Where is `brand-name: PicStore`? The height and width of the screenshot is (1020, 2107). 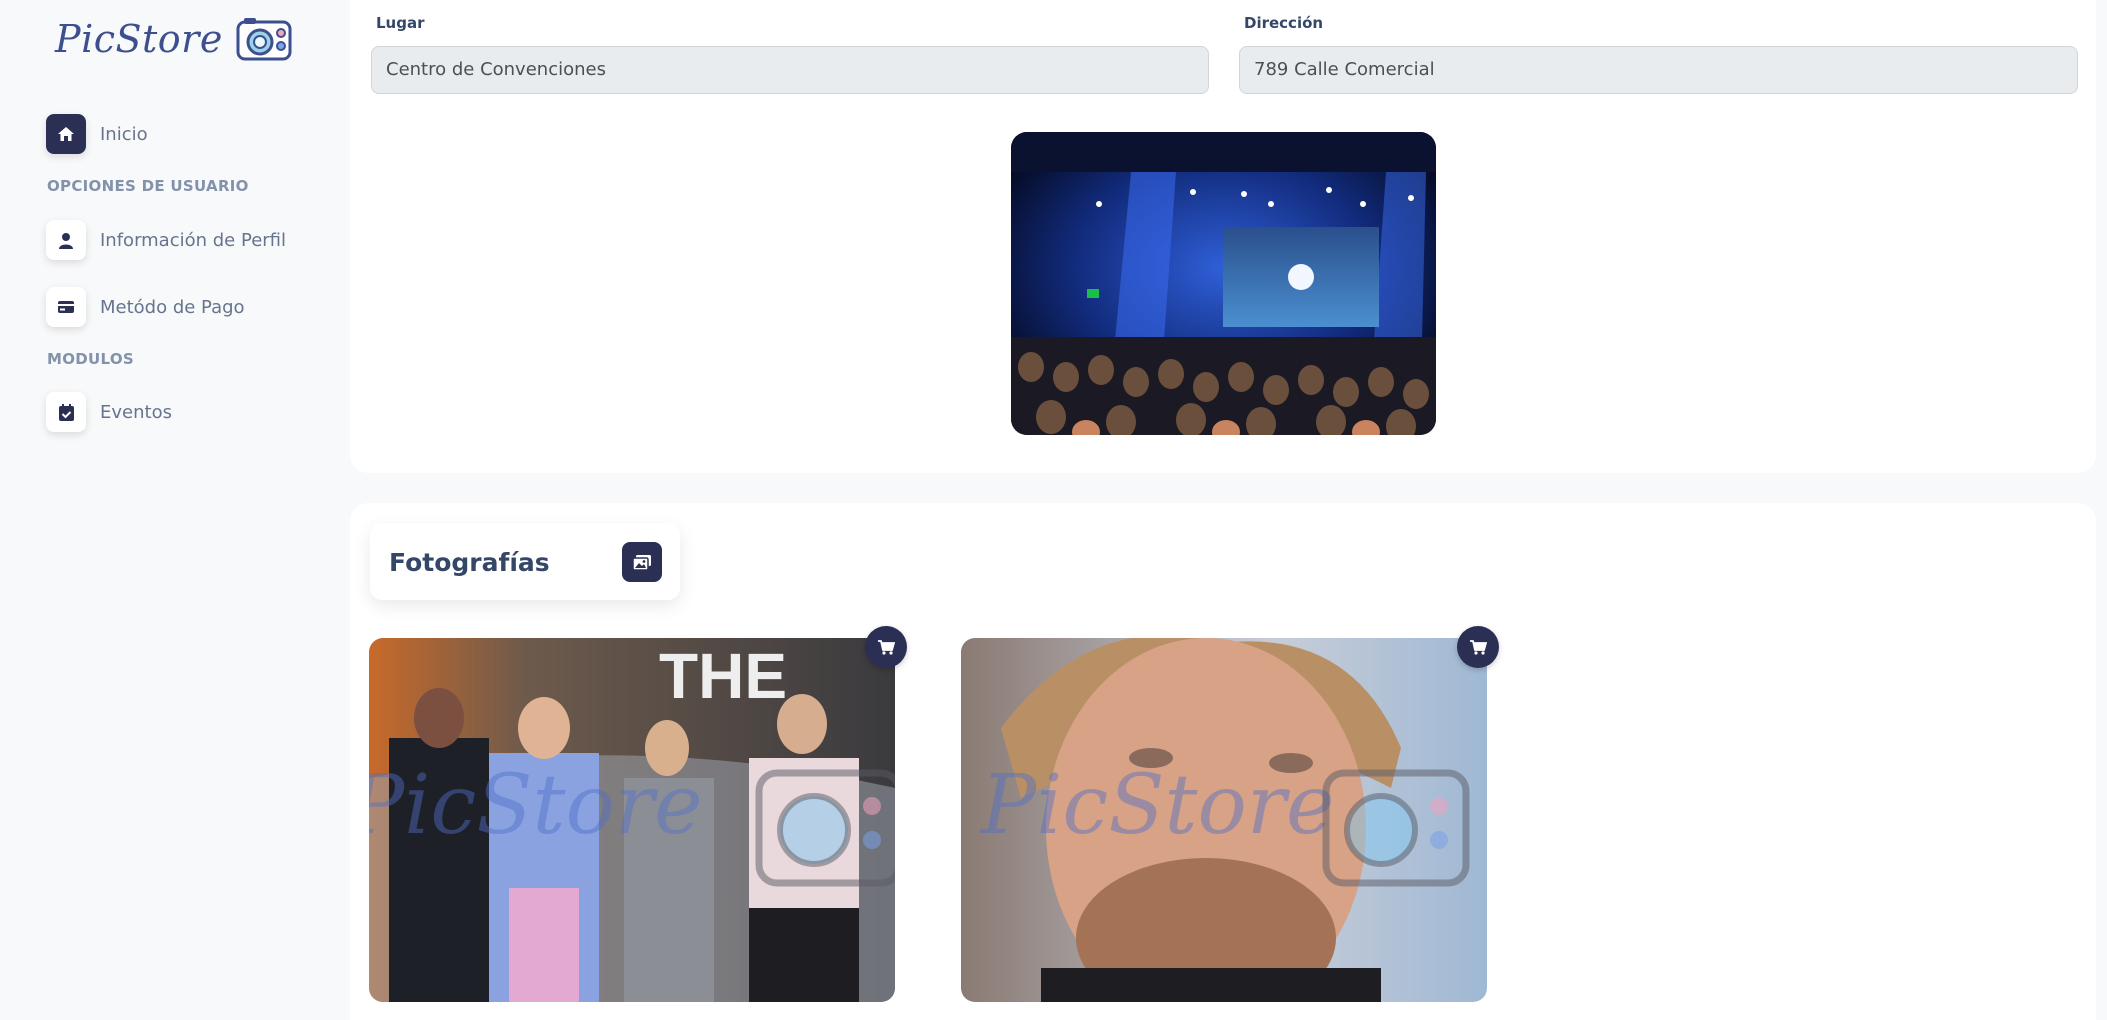
brand-name: PicStore is located at coordinates (139, 39).